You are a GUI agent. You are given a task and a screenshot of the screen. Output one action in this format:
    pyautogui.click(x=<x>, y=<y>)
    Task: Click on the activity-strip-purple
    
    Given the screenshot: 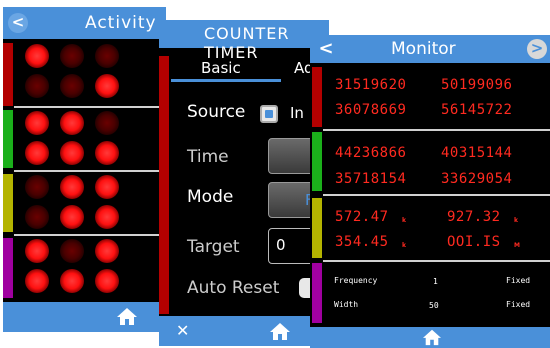 What is the action you would take?
    pyautogui.click(x=8, y=268)
    